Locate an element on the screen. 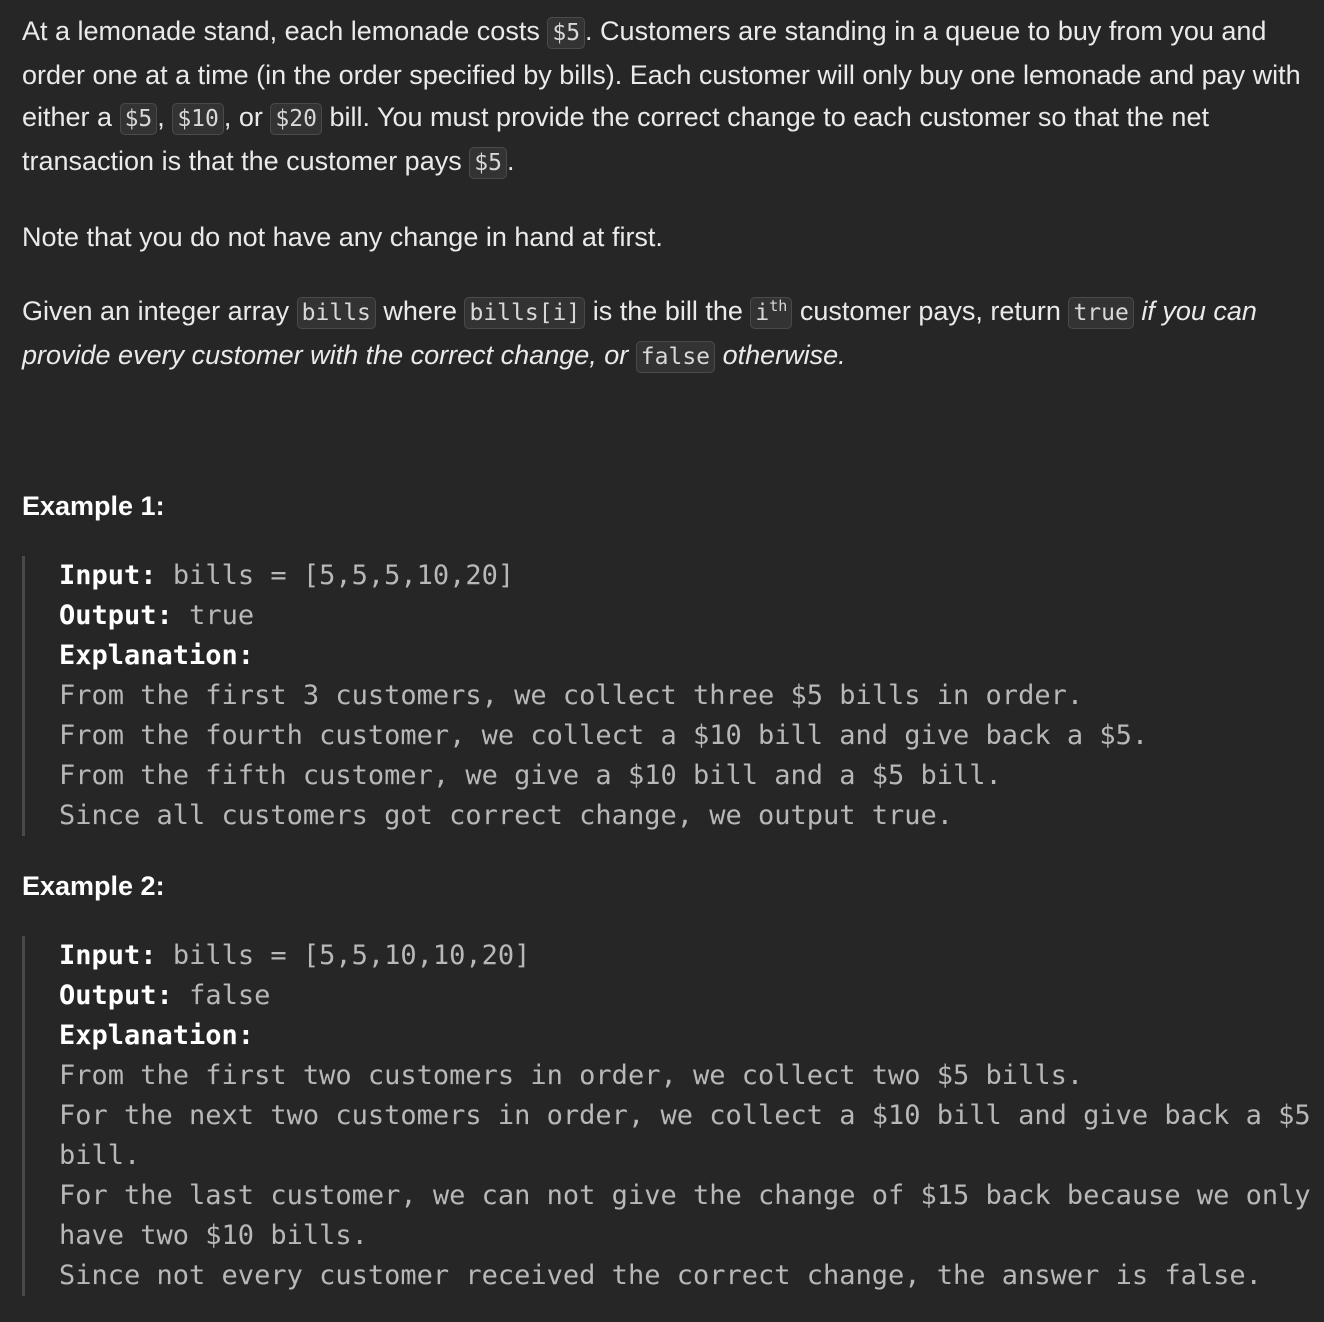  bill-5-code: $5 is located at coordinates (138, 119).